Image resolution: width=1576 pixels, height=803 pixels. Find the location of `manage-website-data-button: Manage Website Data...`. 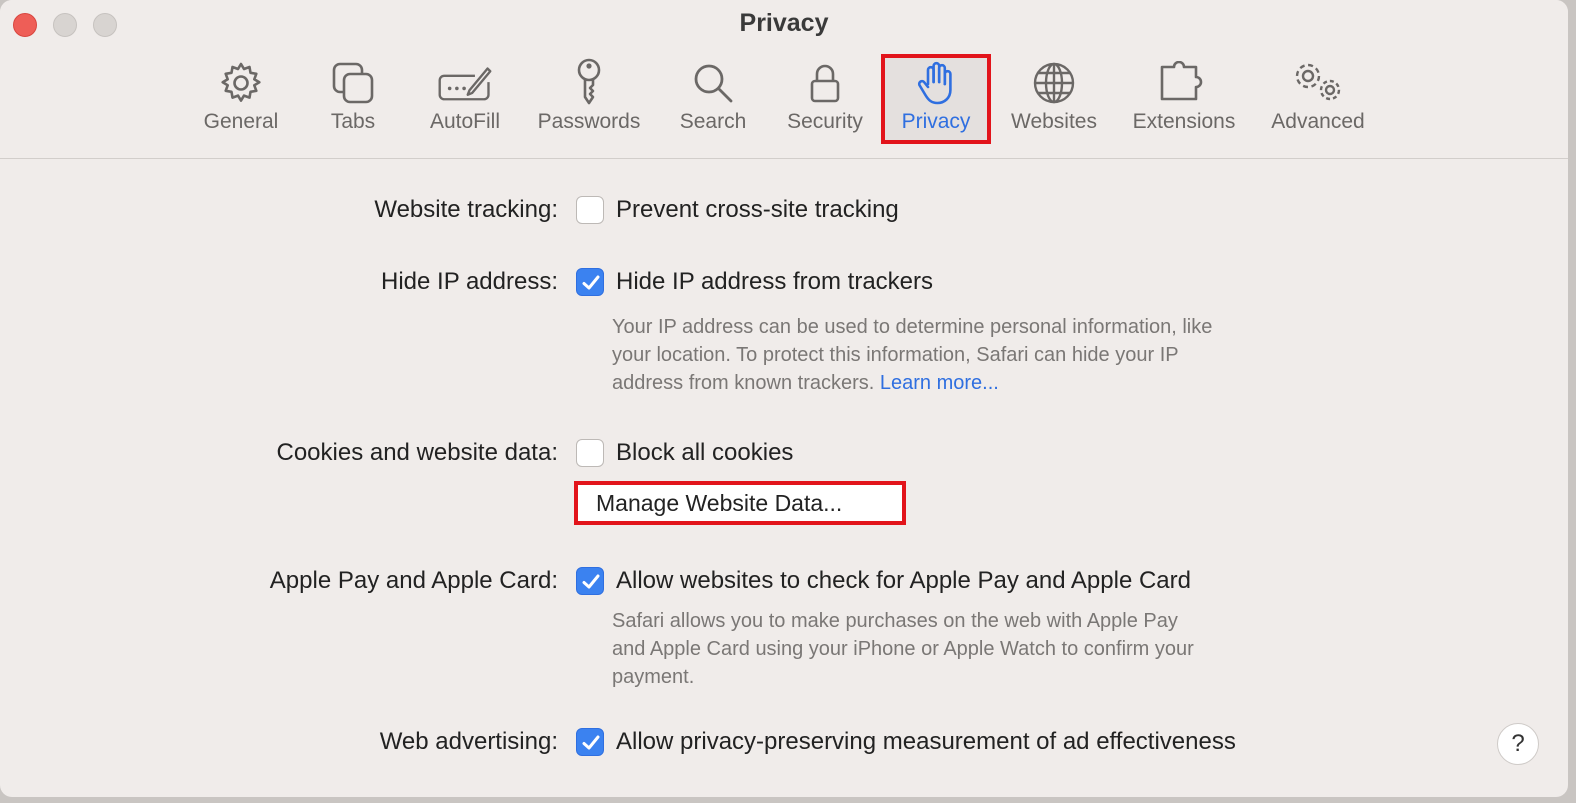

manage-website-data-button: Manage Website Data... is located at coordinates (740, 503).